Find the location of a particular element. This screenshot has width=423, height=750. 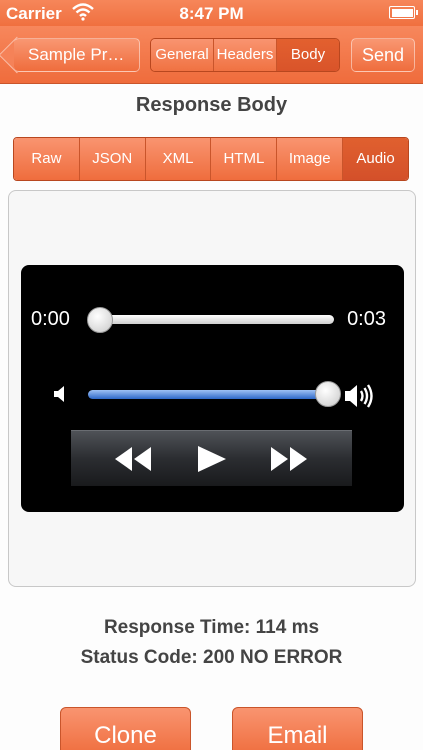

response-time: Response Time: 114 ms is located at coordinates (211, 627).